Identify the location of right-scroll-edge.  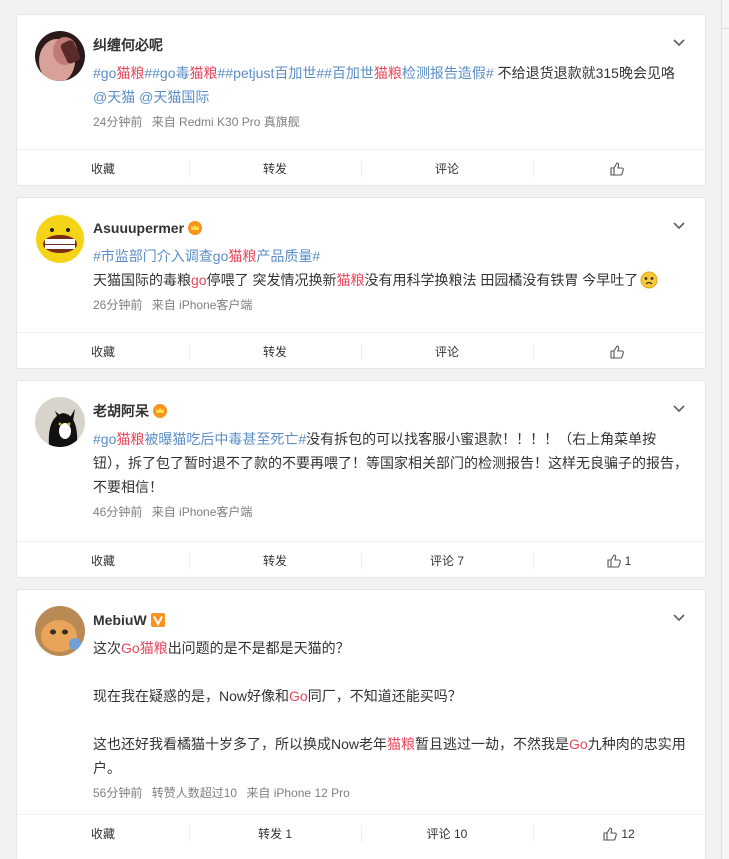
(725, 429).